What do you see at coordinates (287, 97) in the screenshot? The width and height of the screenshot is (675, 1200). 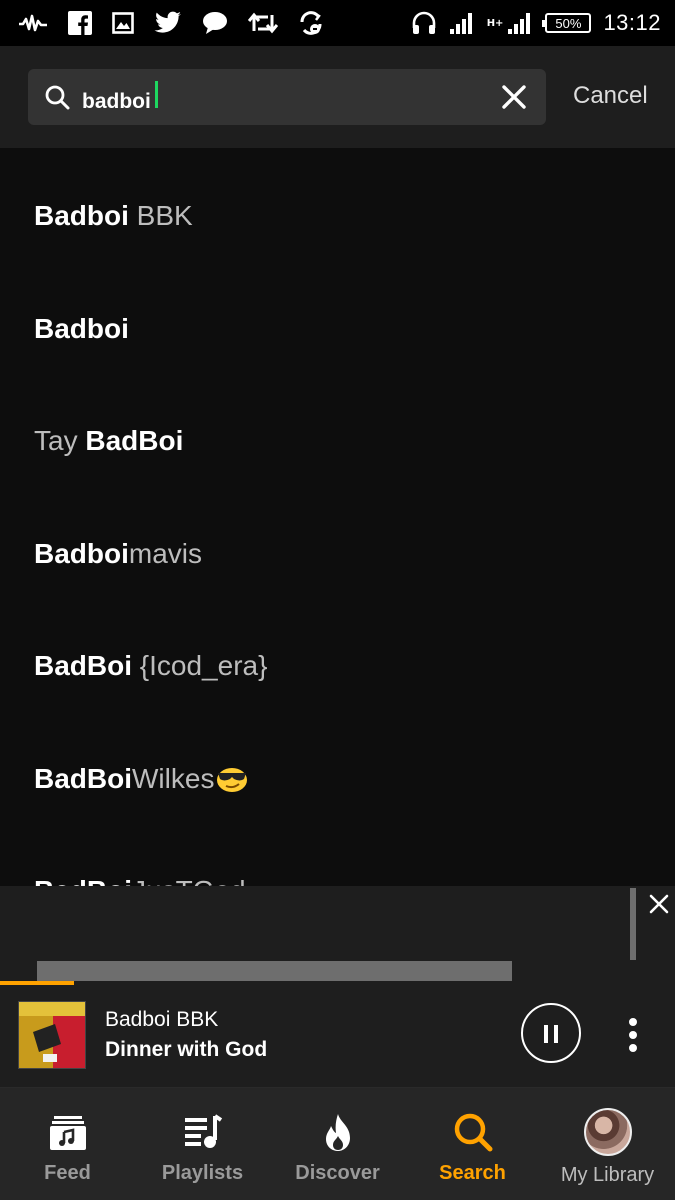 I see `search-field: badboi` at bounding box center [287, 97].